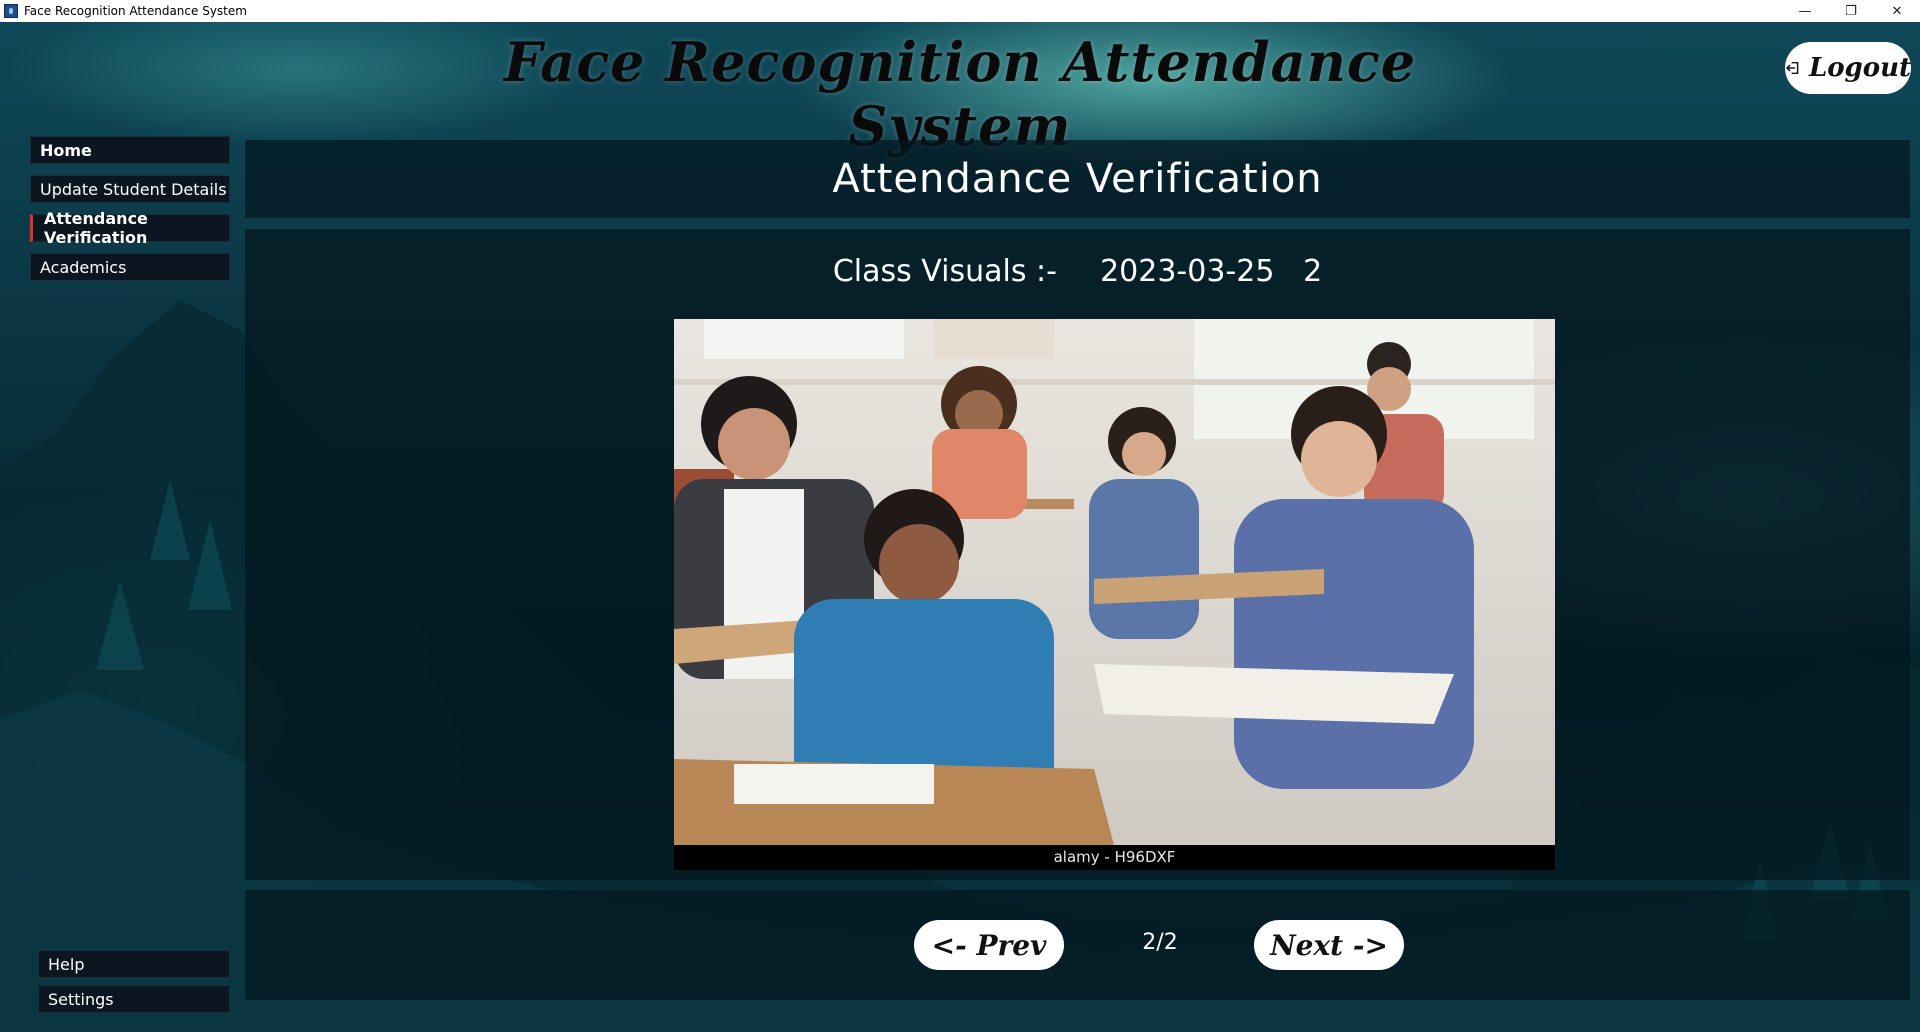 This screenshot has width=1920, height=1032. What do you see at coordinates (1897, 11) in the screenshot?
I see `close-button: ✕` at bounding box center [1897, 11].